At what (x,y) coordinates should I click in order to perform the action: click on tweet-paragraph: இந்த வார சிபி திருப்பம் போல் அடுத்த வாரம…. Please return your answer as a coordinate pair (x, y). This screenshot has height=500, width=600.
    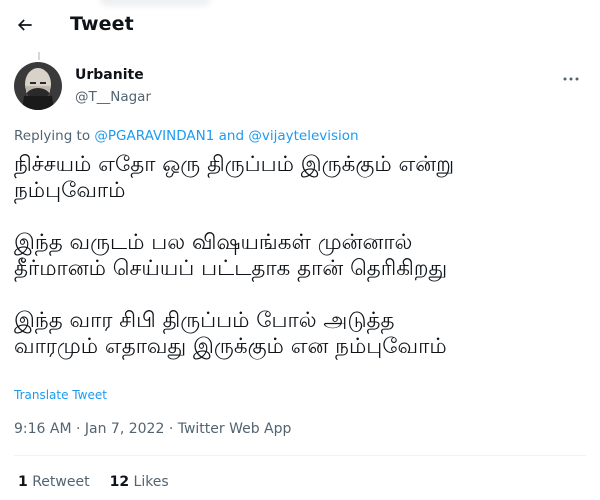
    Looking at the image, I should click on (299, 334).